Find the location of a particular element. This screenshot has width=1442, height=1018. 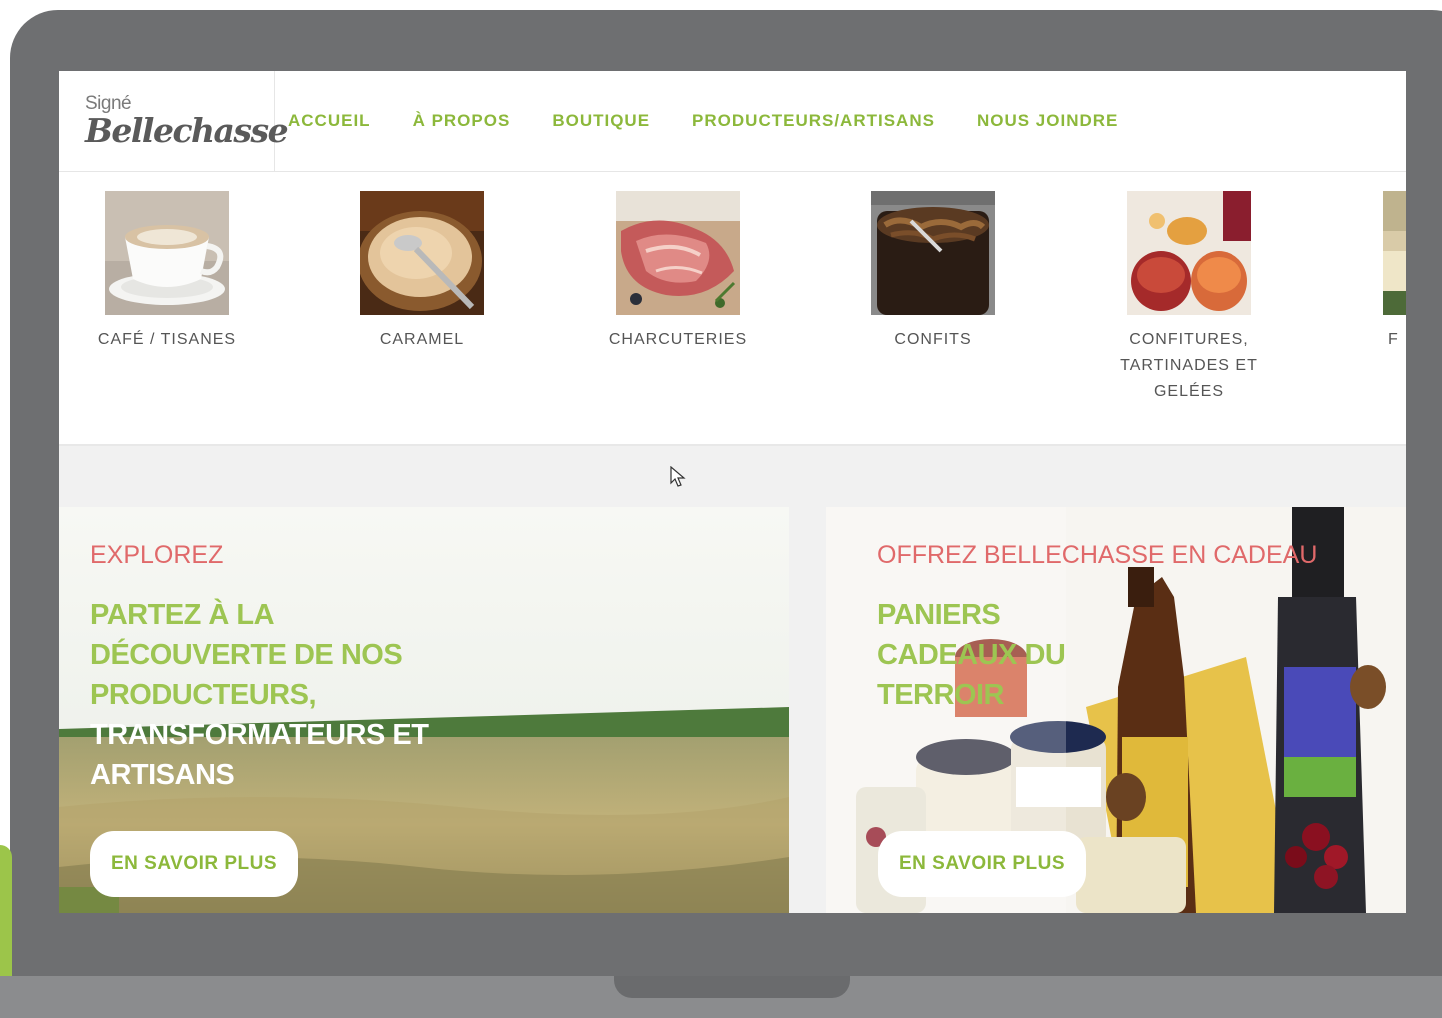

explore-learn-more-button: EN SAVOIR PLUS is located at coordinates (194, 864).